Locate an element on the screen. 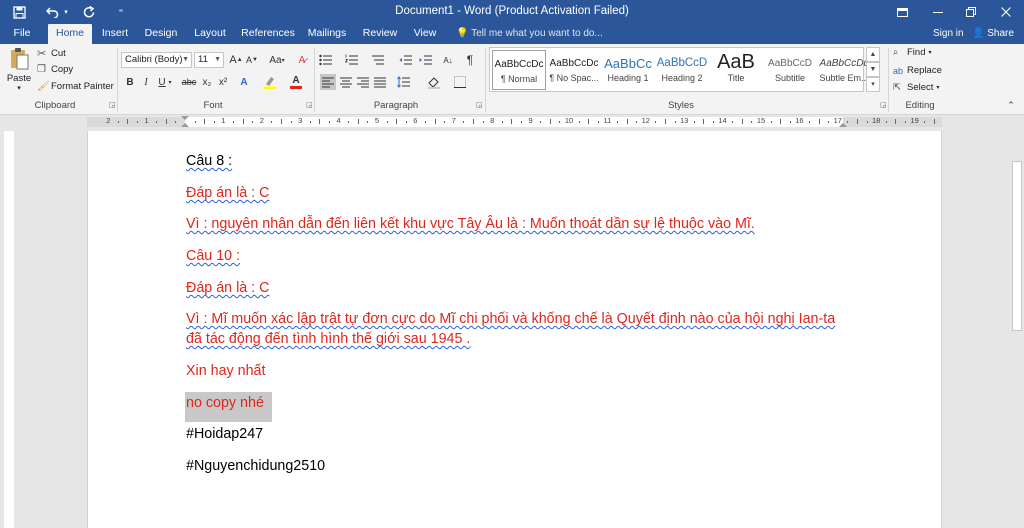  tab-references: References is located at coordinates (268, 34).